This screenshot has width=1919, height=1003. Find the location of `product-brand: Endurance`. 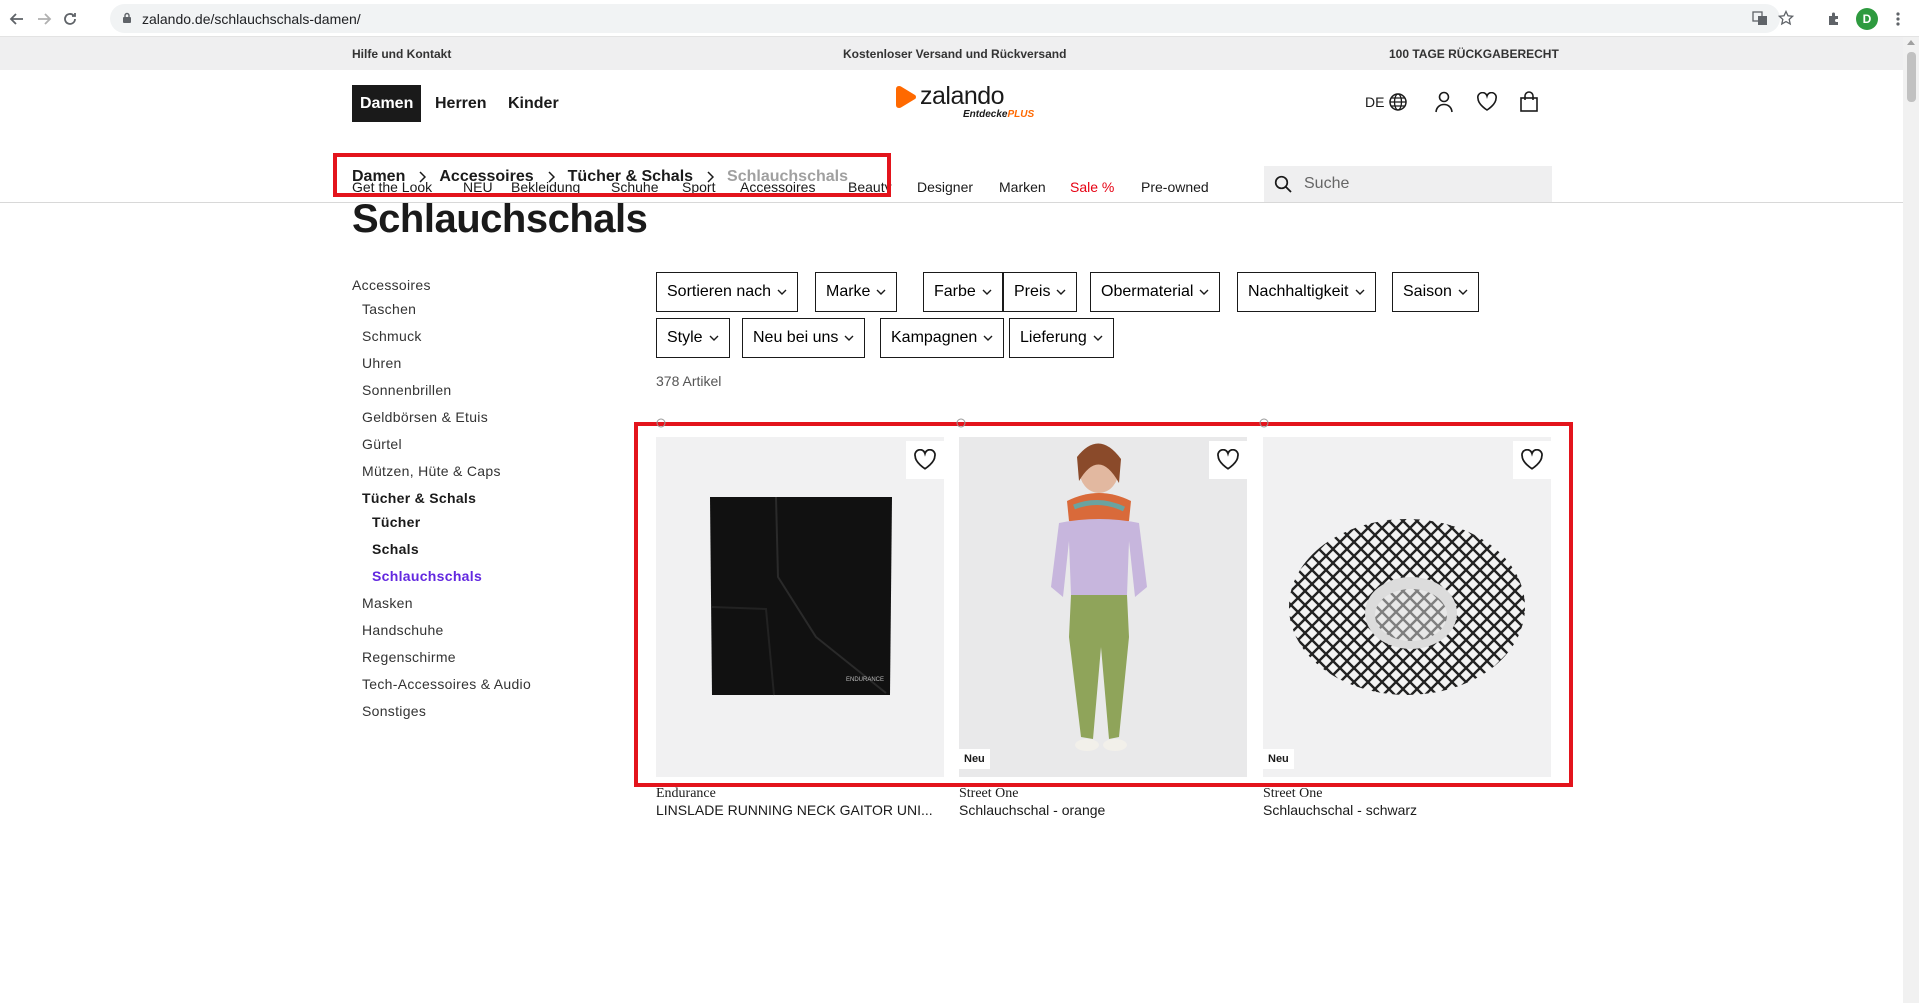

product-brand: Endurance is located at coordinates (686, 794).